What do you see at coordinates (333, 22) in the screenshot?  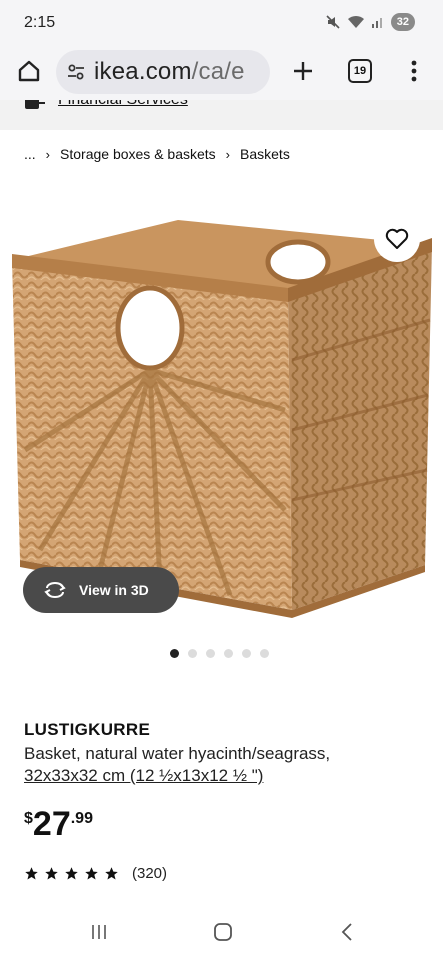 I see `mute-icon` at bounding box center [333, 22].